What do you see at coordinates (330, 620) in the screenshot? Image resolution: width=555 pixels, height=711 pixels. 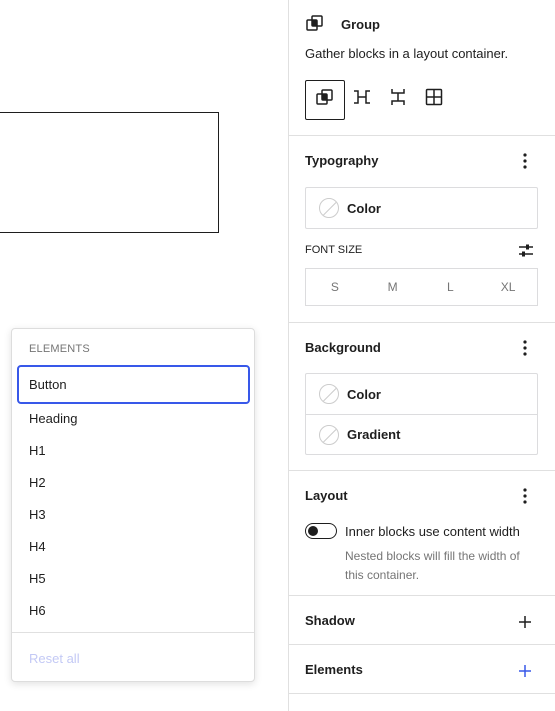 I see `shadow-title: Shadow` at bounding box center [330, 620].